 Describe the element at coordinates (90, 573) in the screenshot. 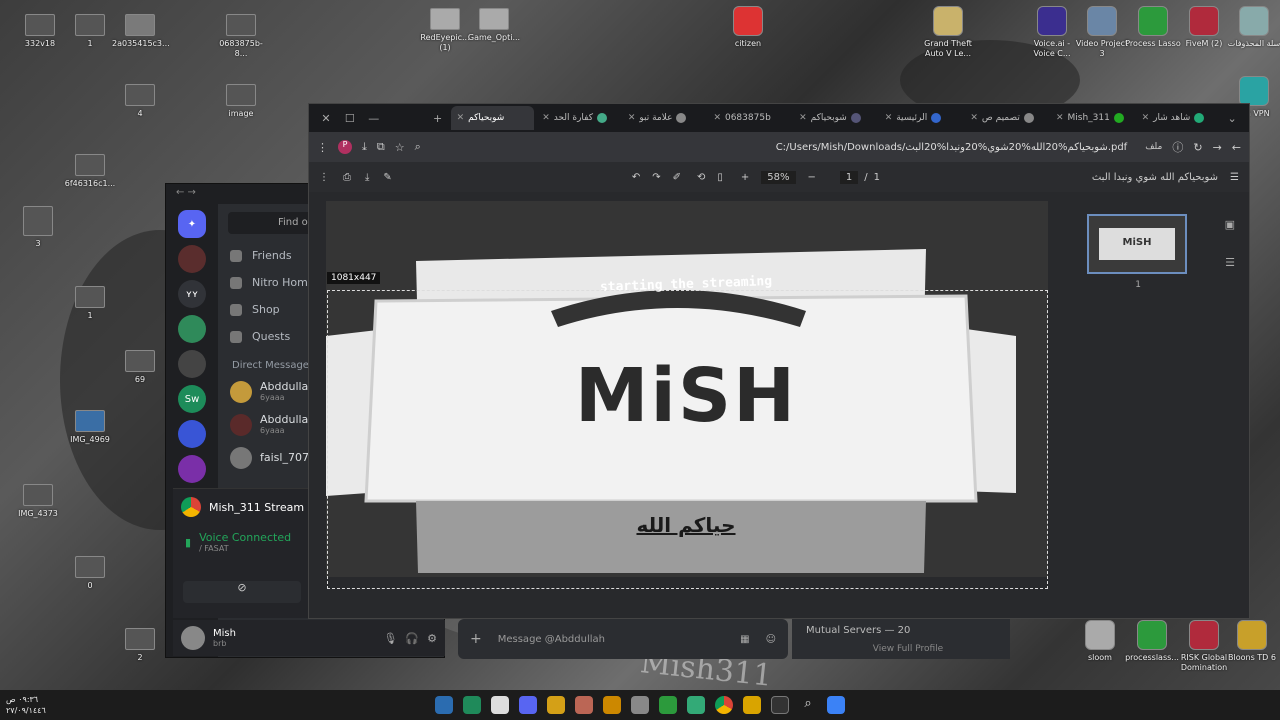

I see `desktop-icon: 0` at that location.